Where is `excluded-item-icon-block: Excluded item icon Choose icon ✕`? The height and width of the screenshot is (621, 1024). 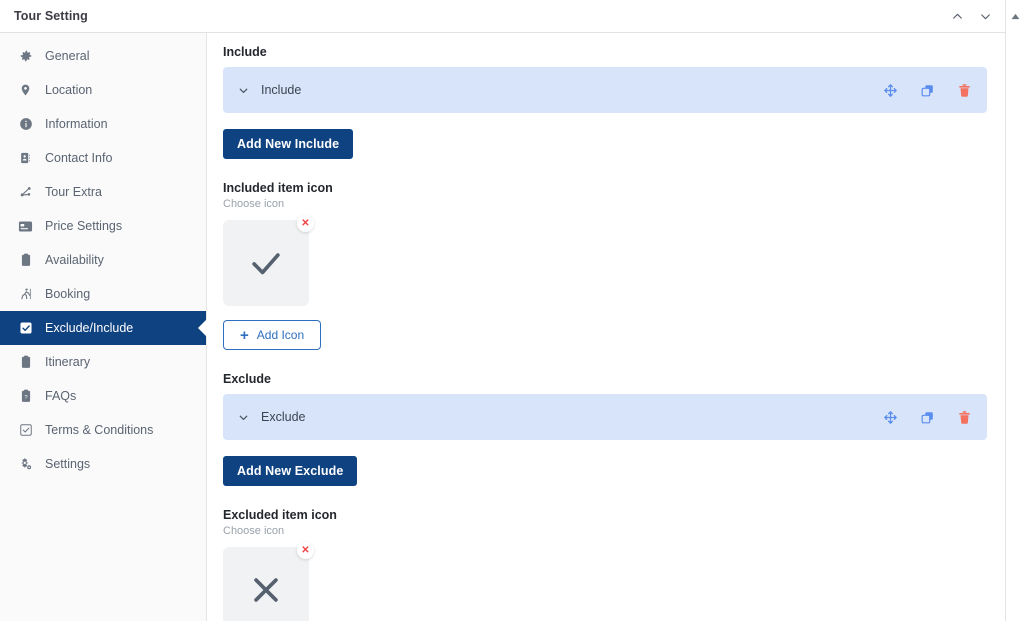
excluded-item-icon-block: Excluded item icon Choose icon ✕ is located at coordinates (605, 564).